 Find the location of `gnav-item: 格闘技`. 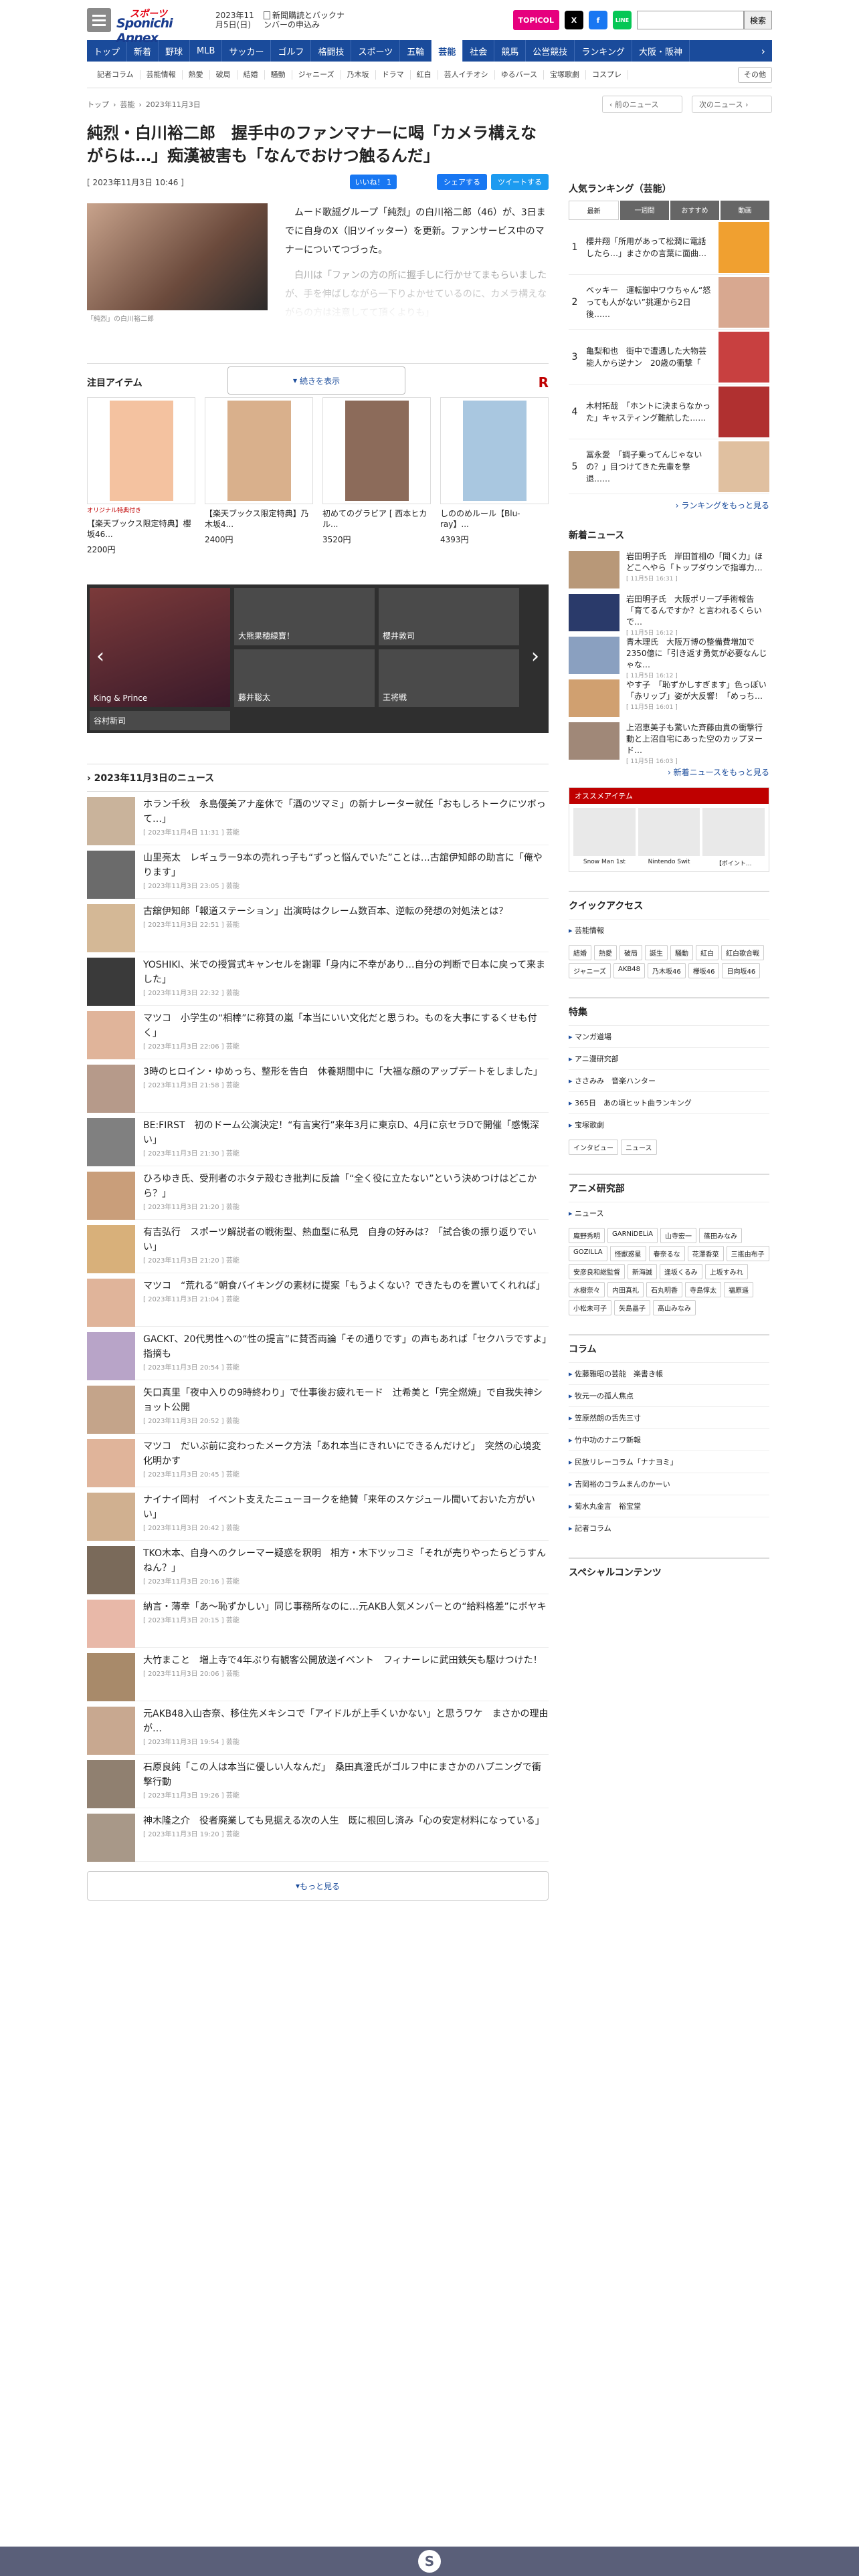

gnav-item: 格闘技 is located at coordinates (331, 51).